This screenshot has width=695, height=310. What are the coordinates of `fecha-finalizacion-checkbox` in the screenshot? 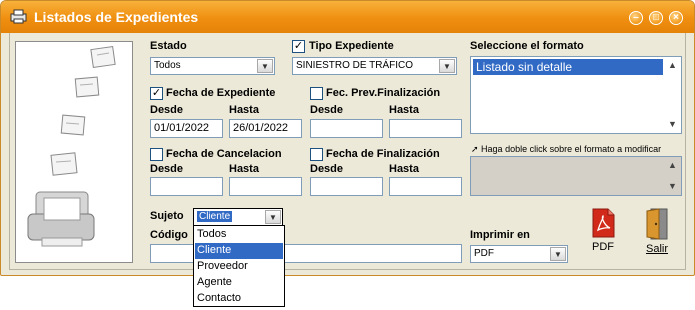 It's located at (316, 154).